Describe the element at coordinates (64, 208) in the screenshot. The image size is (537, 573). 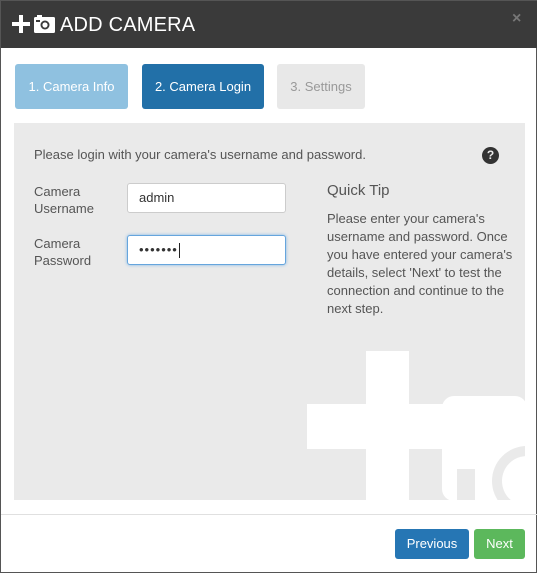
I see `username-label-line2: Username` at that location.